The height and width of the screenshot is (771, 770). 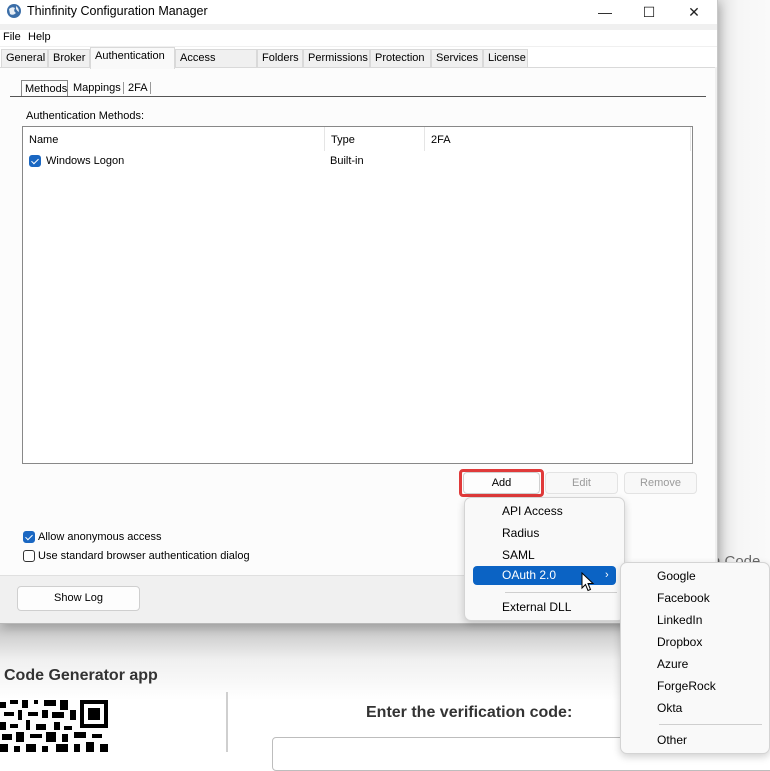 What do you see at coordinates (505, 58) in the screenshot?
I see `tab-license: License` at bounding box center [505, 58].